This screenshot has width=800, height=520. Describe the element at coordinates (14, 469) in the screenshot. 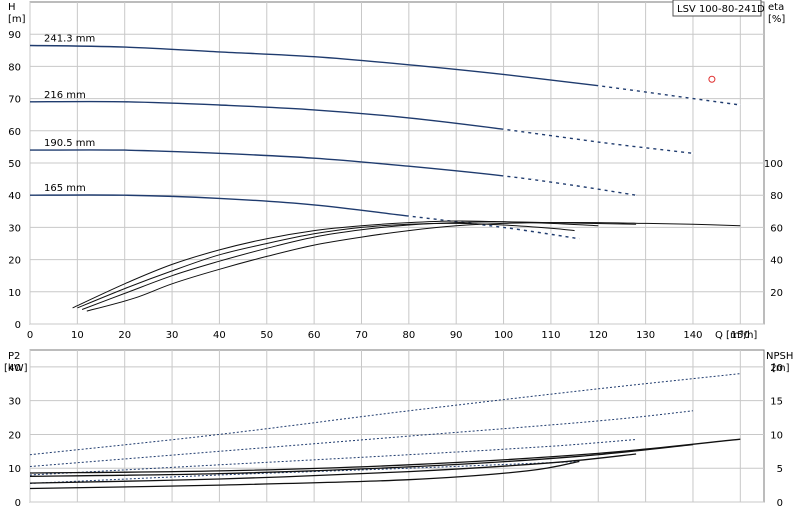

I see `y-tick-label-p2: 10` at that location.